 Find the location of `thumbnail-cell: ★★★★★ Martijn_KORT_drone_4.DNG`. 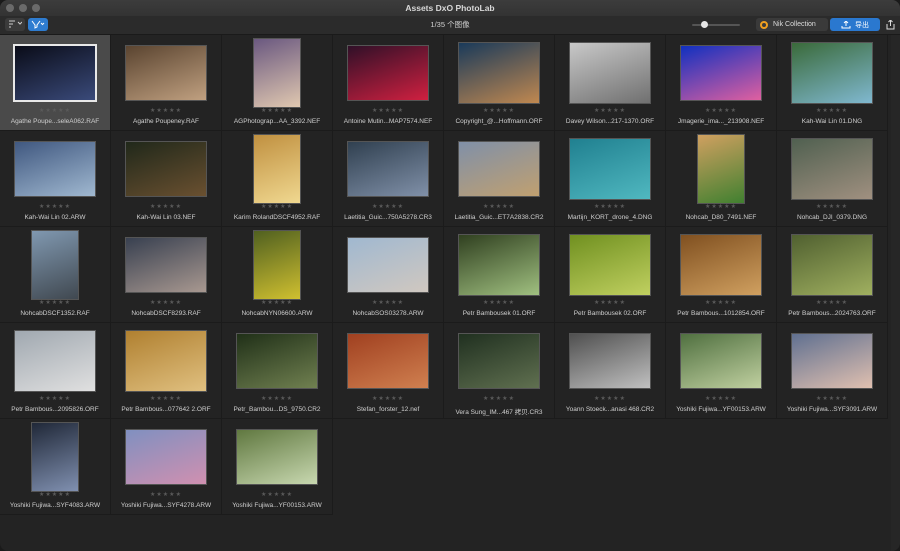

thumbnail-cell: ★★★★★ Martijn_KORT_drone_4.DNG is located at coordinates (610, 179).